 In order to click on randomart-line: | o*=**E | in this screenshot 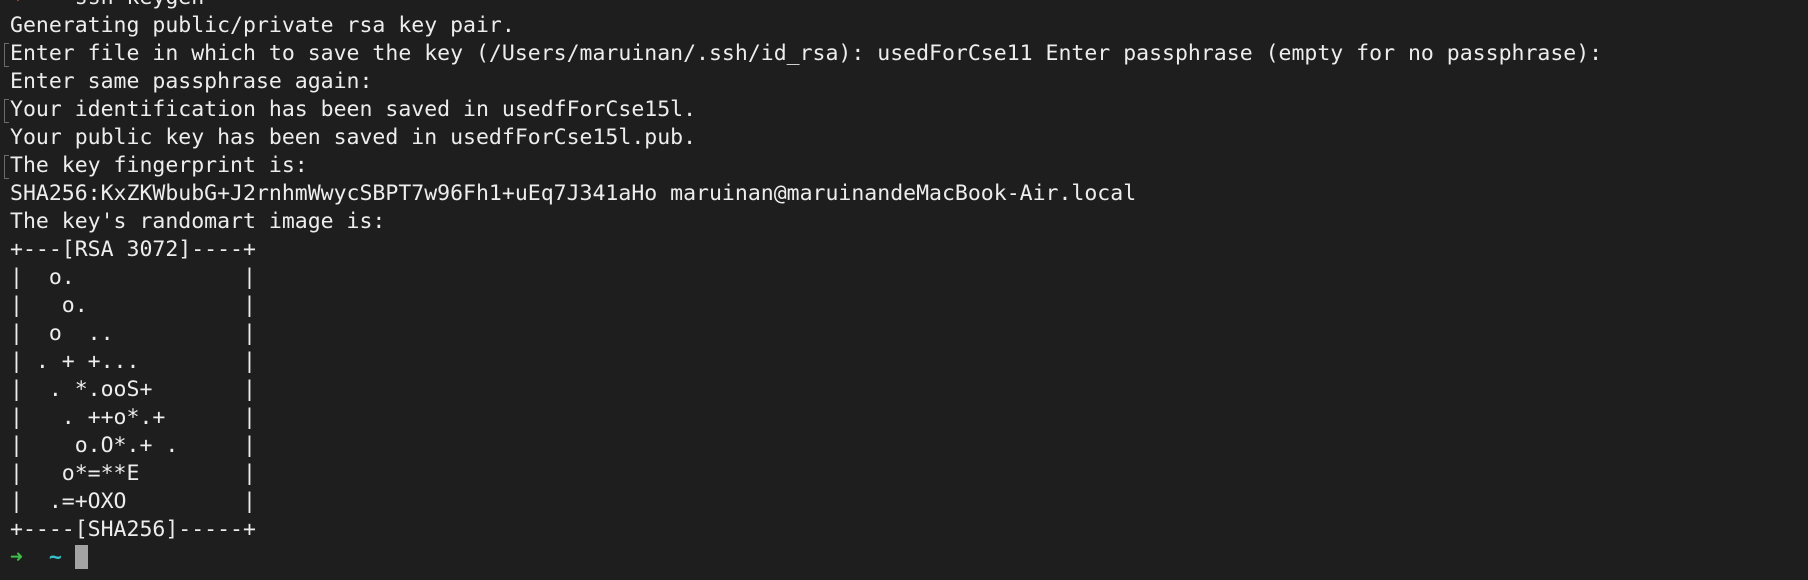, I will do `click(133, 473)`.